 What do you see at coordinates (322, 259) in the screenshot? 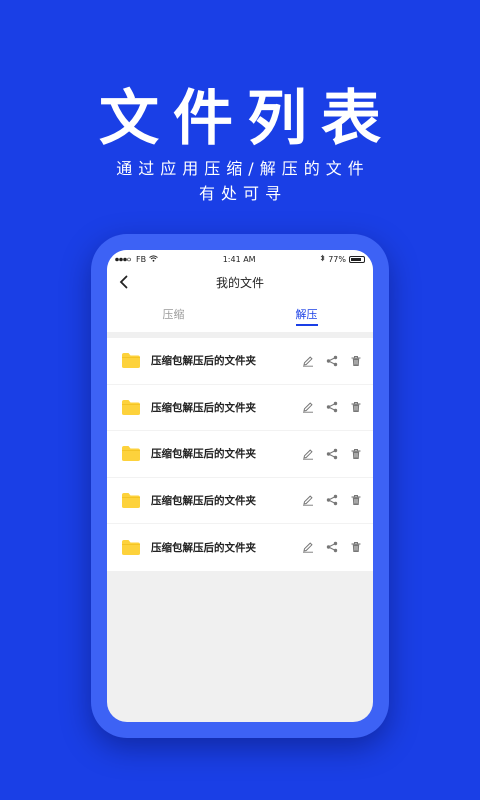
I see `bluetooth-icon` at bounding box center [322, 259].